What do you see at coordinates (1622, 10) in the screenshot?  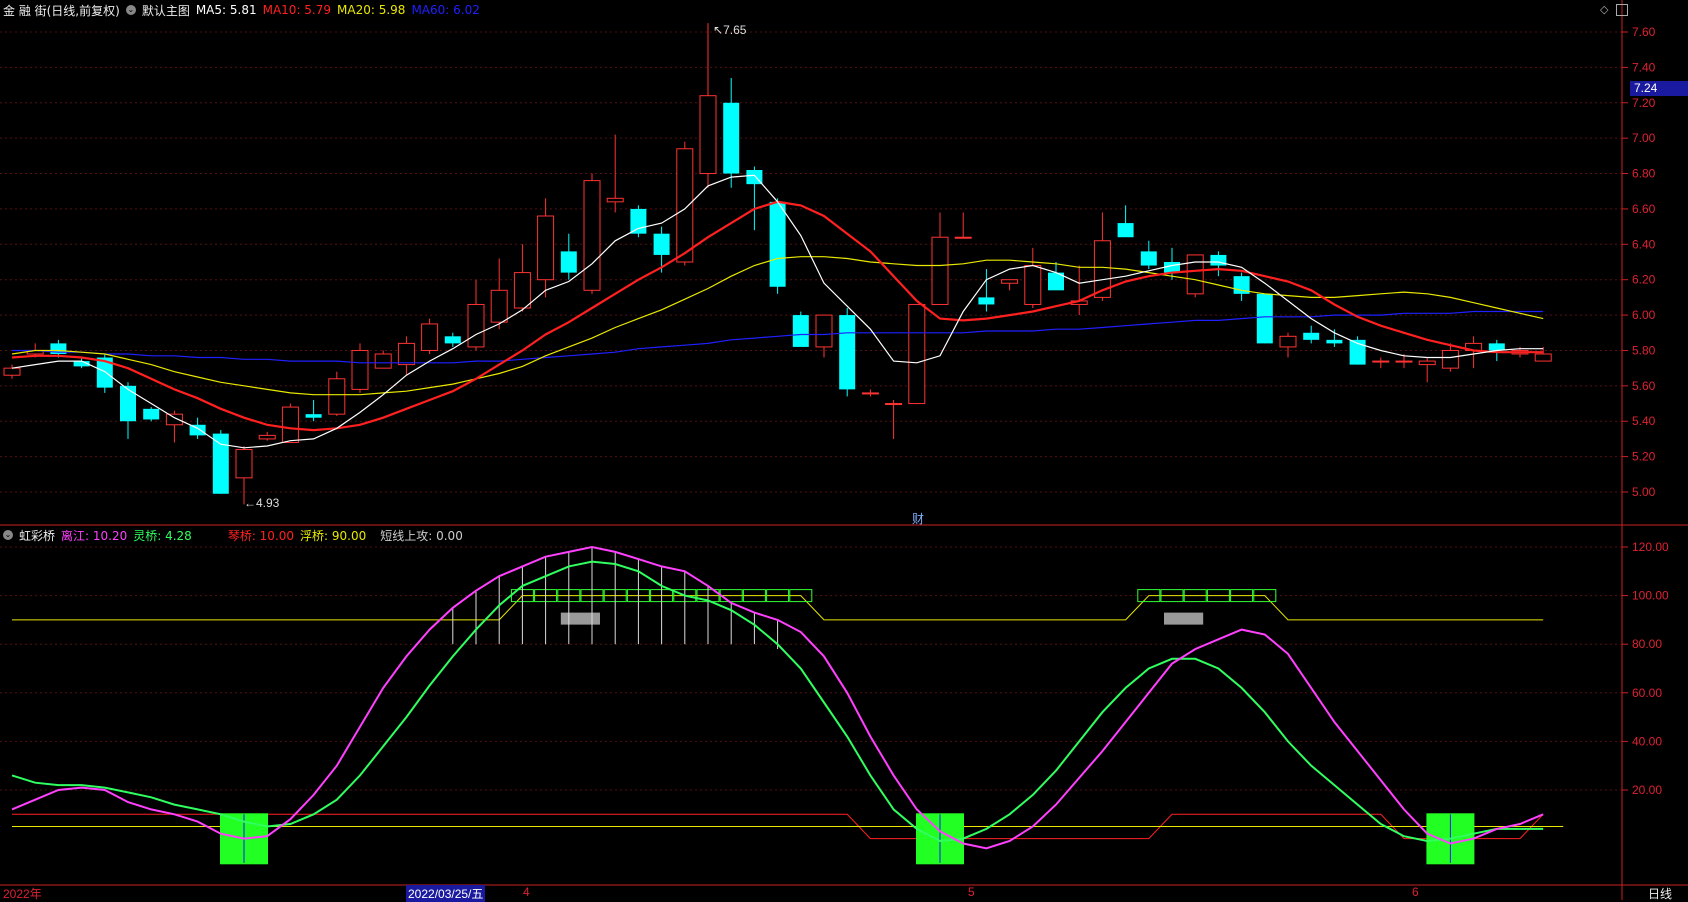 I see `toolbar-square-icon` at bounding box center [1622, 10].